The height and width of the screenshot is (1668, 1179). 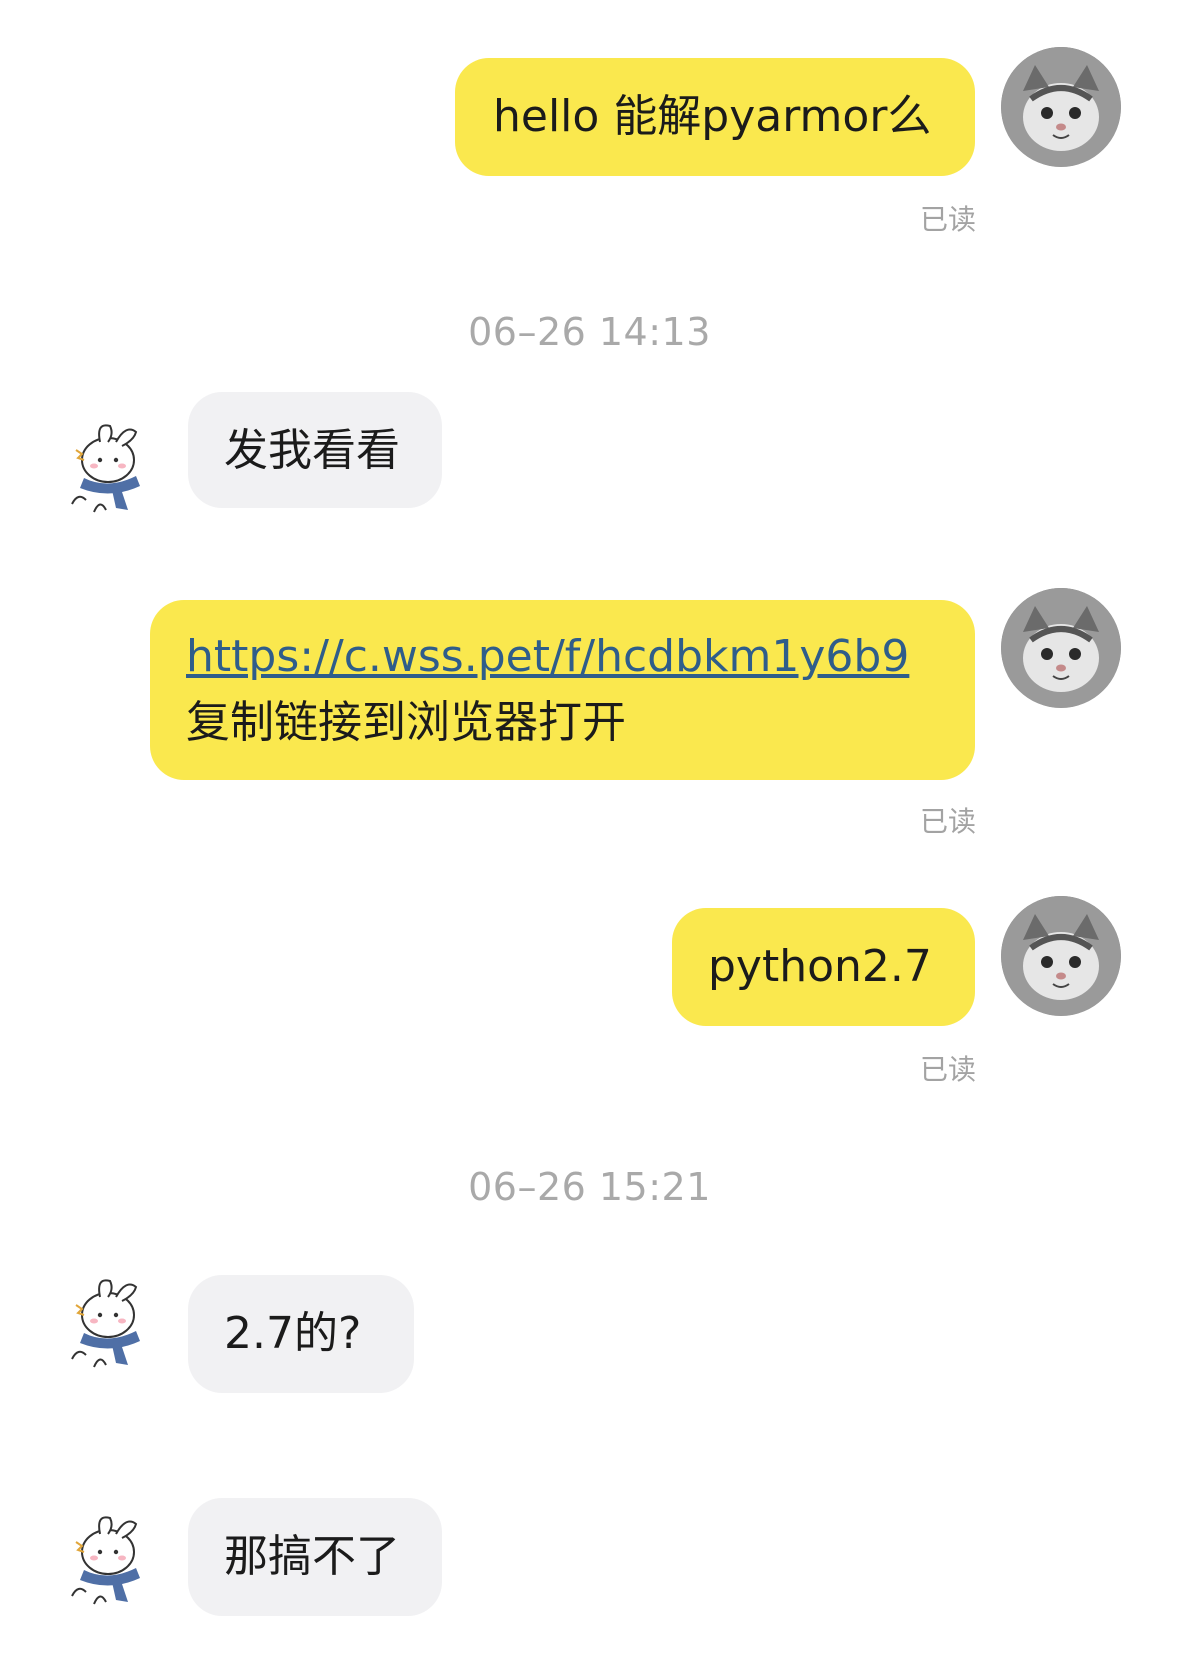 I want to click on incoming-message-bubble: 发我看看, so click(x=315, y=450).